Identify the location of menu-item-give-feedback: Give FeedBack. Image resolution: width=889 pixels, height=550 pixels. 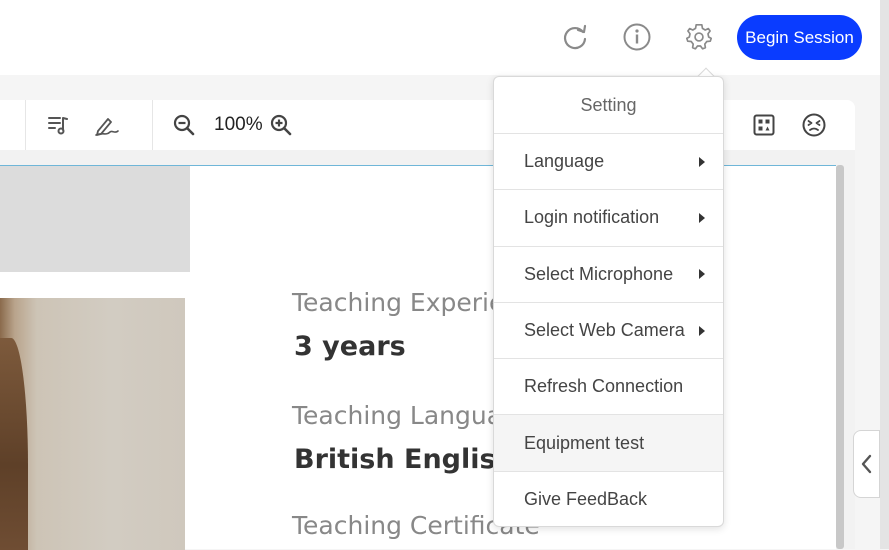
(608, 500).